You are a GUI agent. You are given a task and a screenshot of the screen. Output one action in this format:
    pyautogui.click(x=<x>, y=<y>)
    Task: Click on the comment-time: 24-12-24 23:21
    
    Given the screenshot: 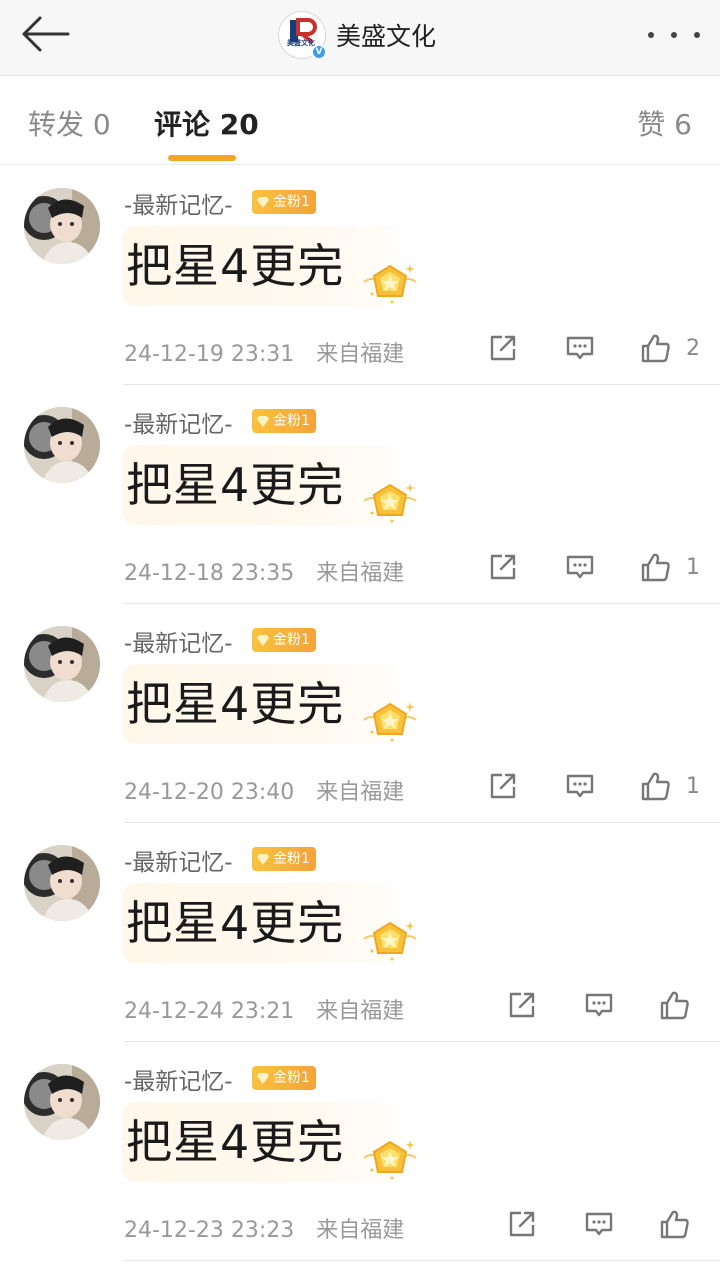 What is the action you would take?
    pyautogui.click(x=209, y=1011)
    